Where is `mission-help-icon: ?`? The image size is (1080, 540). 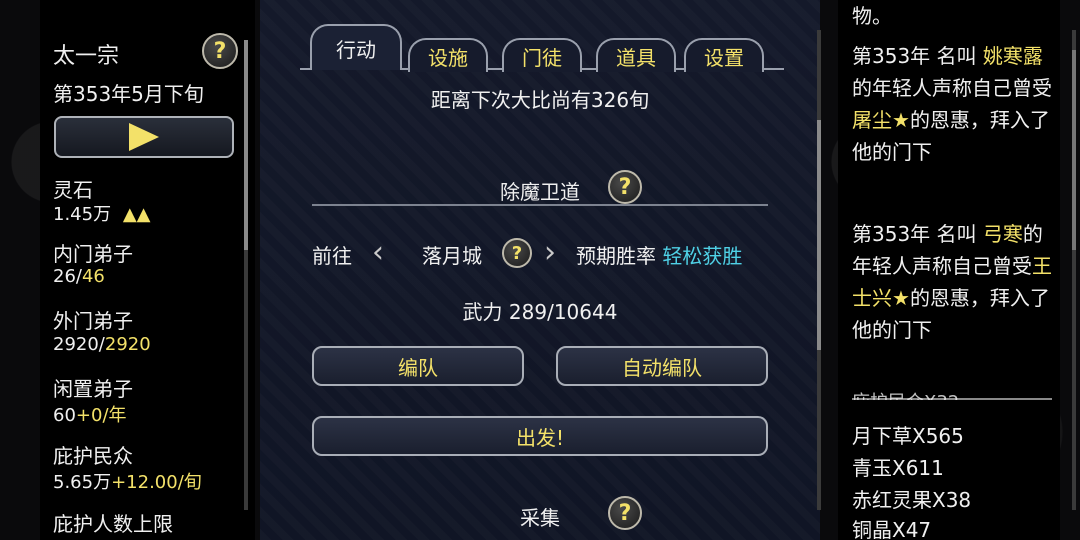 mission-help-icon: ? is located at coordinates (625, 187).